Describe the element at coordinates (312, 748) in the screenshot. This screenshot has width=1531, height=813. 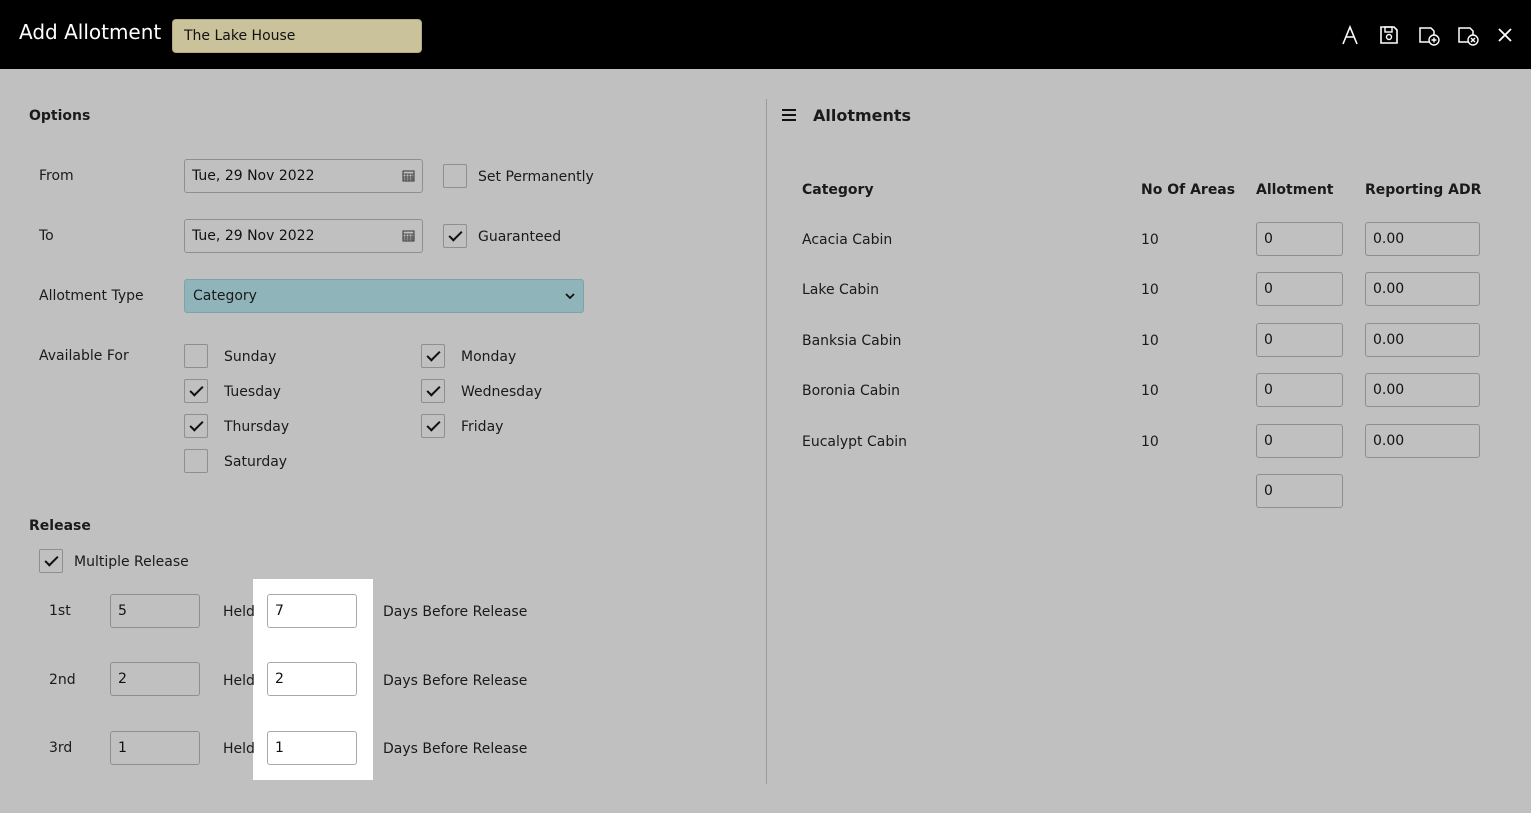
I see `days-before-release-input: 1` at that location.